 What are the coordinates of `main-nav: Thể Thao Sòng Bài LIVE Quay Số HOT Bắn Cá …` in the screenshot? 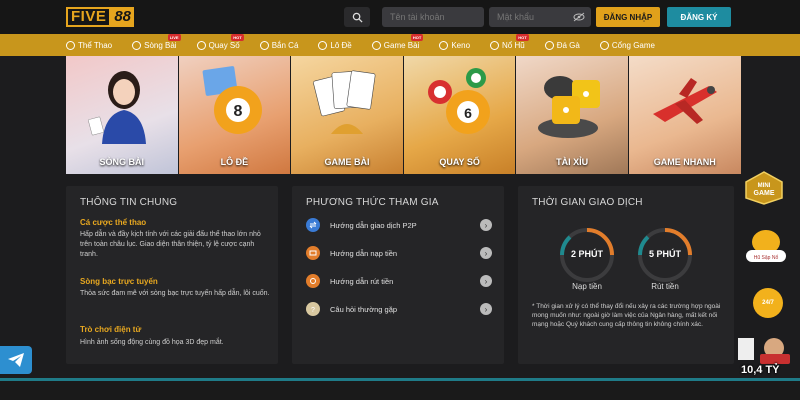 It's located at (400, 44).